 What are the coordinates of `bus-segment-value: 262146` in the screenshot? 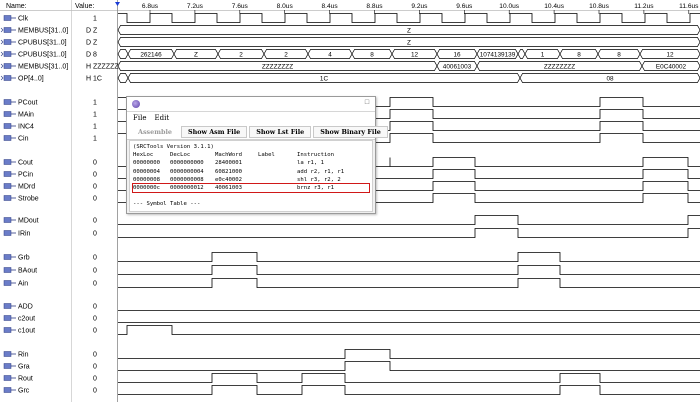 It's located at (151, 54).